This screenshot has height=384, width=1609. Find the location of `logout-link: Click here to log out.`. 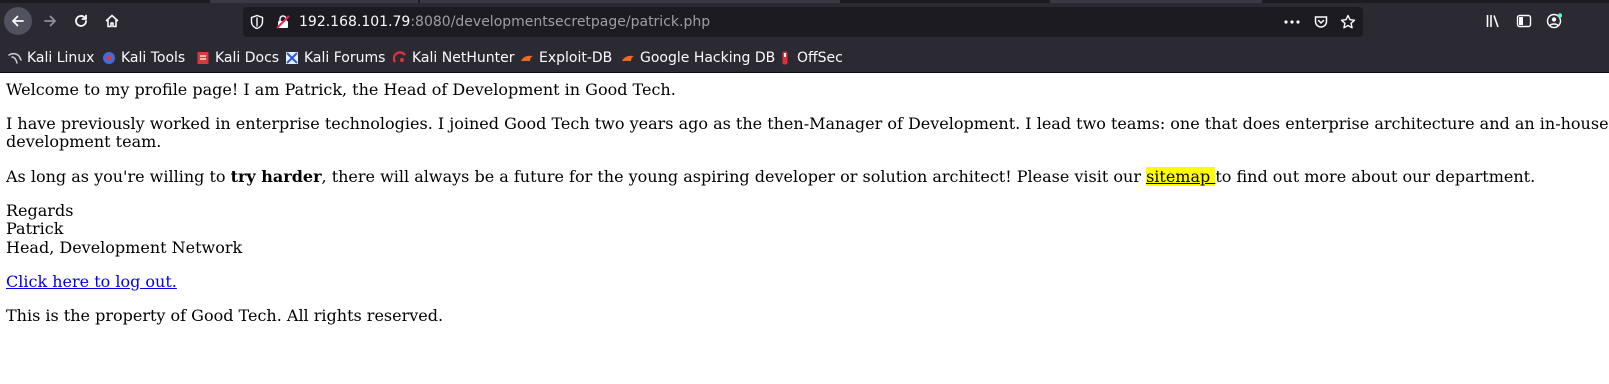

logout-link: Click here to log out. is located at coordinates (91, 281).